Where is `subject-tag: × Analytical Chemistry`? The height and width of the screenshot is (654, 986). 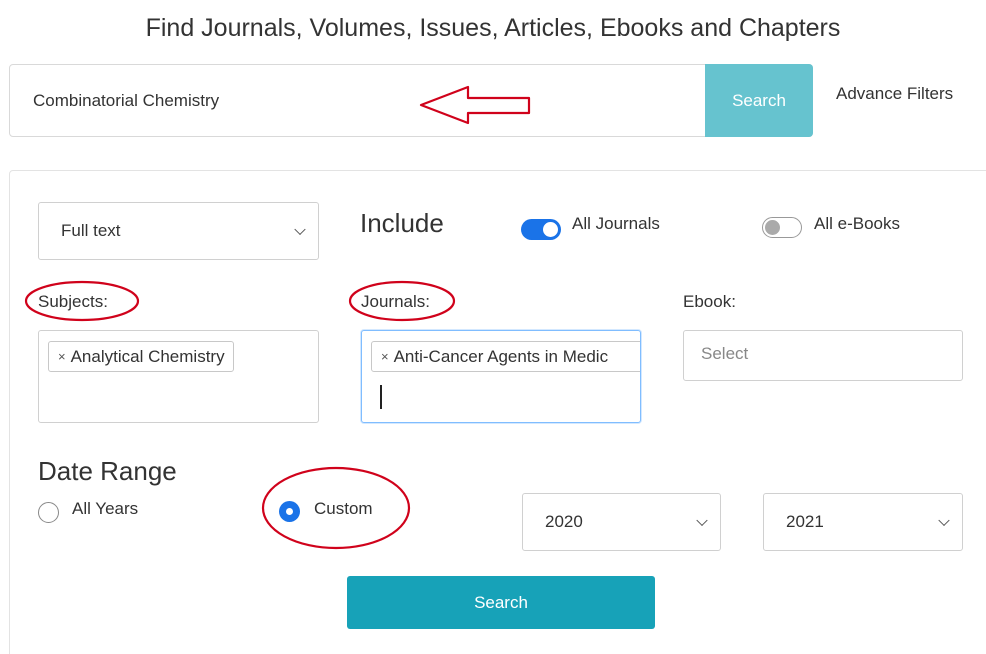 subject-tag: × Analytical Chemistry is located at coordinates (141, 356).